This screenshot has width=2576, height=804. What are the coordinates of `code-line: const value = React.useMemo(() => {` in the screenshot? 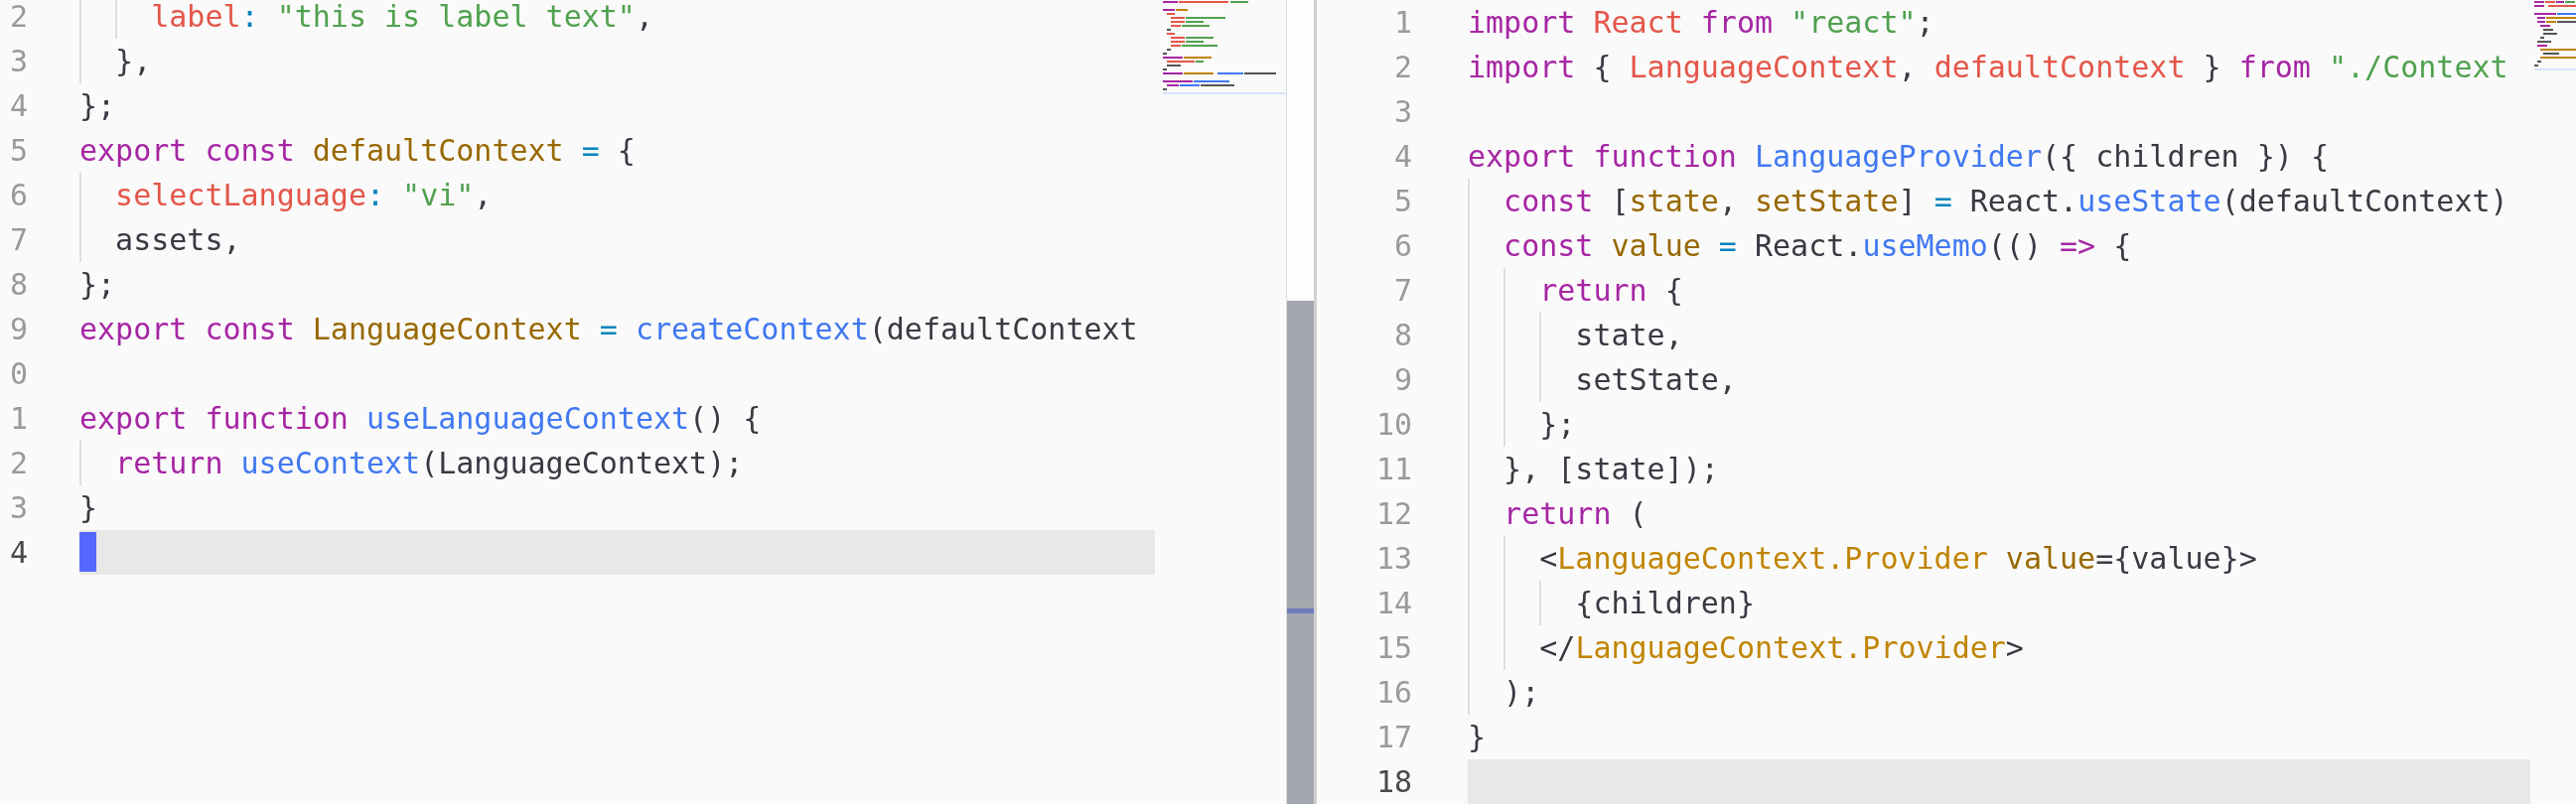 It's located at (1817, 246).